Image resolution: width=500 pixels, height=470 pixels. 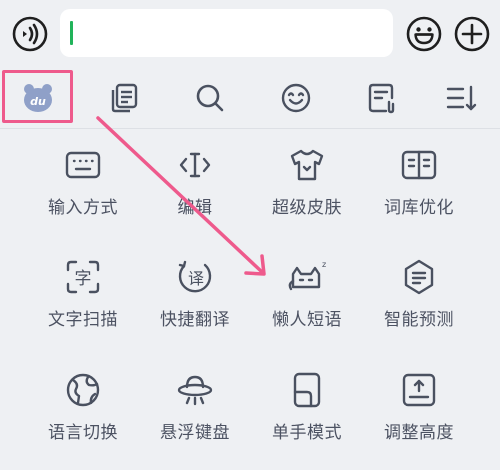 What do you see at coordinates (195, 307) in the screenshot?
I see `grid-item-quick-translate: 译 快捷翻译` at bounding box center [195, 307].